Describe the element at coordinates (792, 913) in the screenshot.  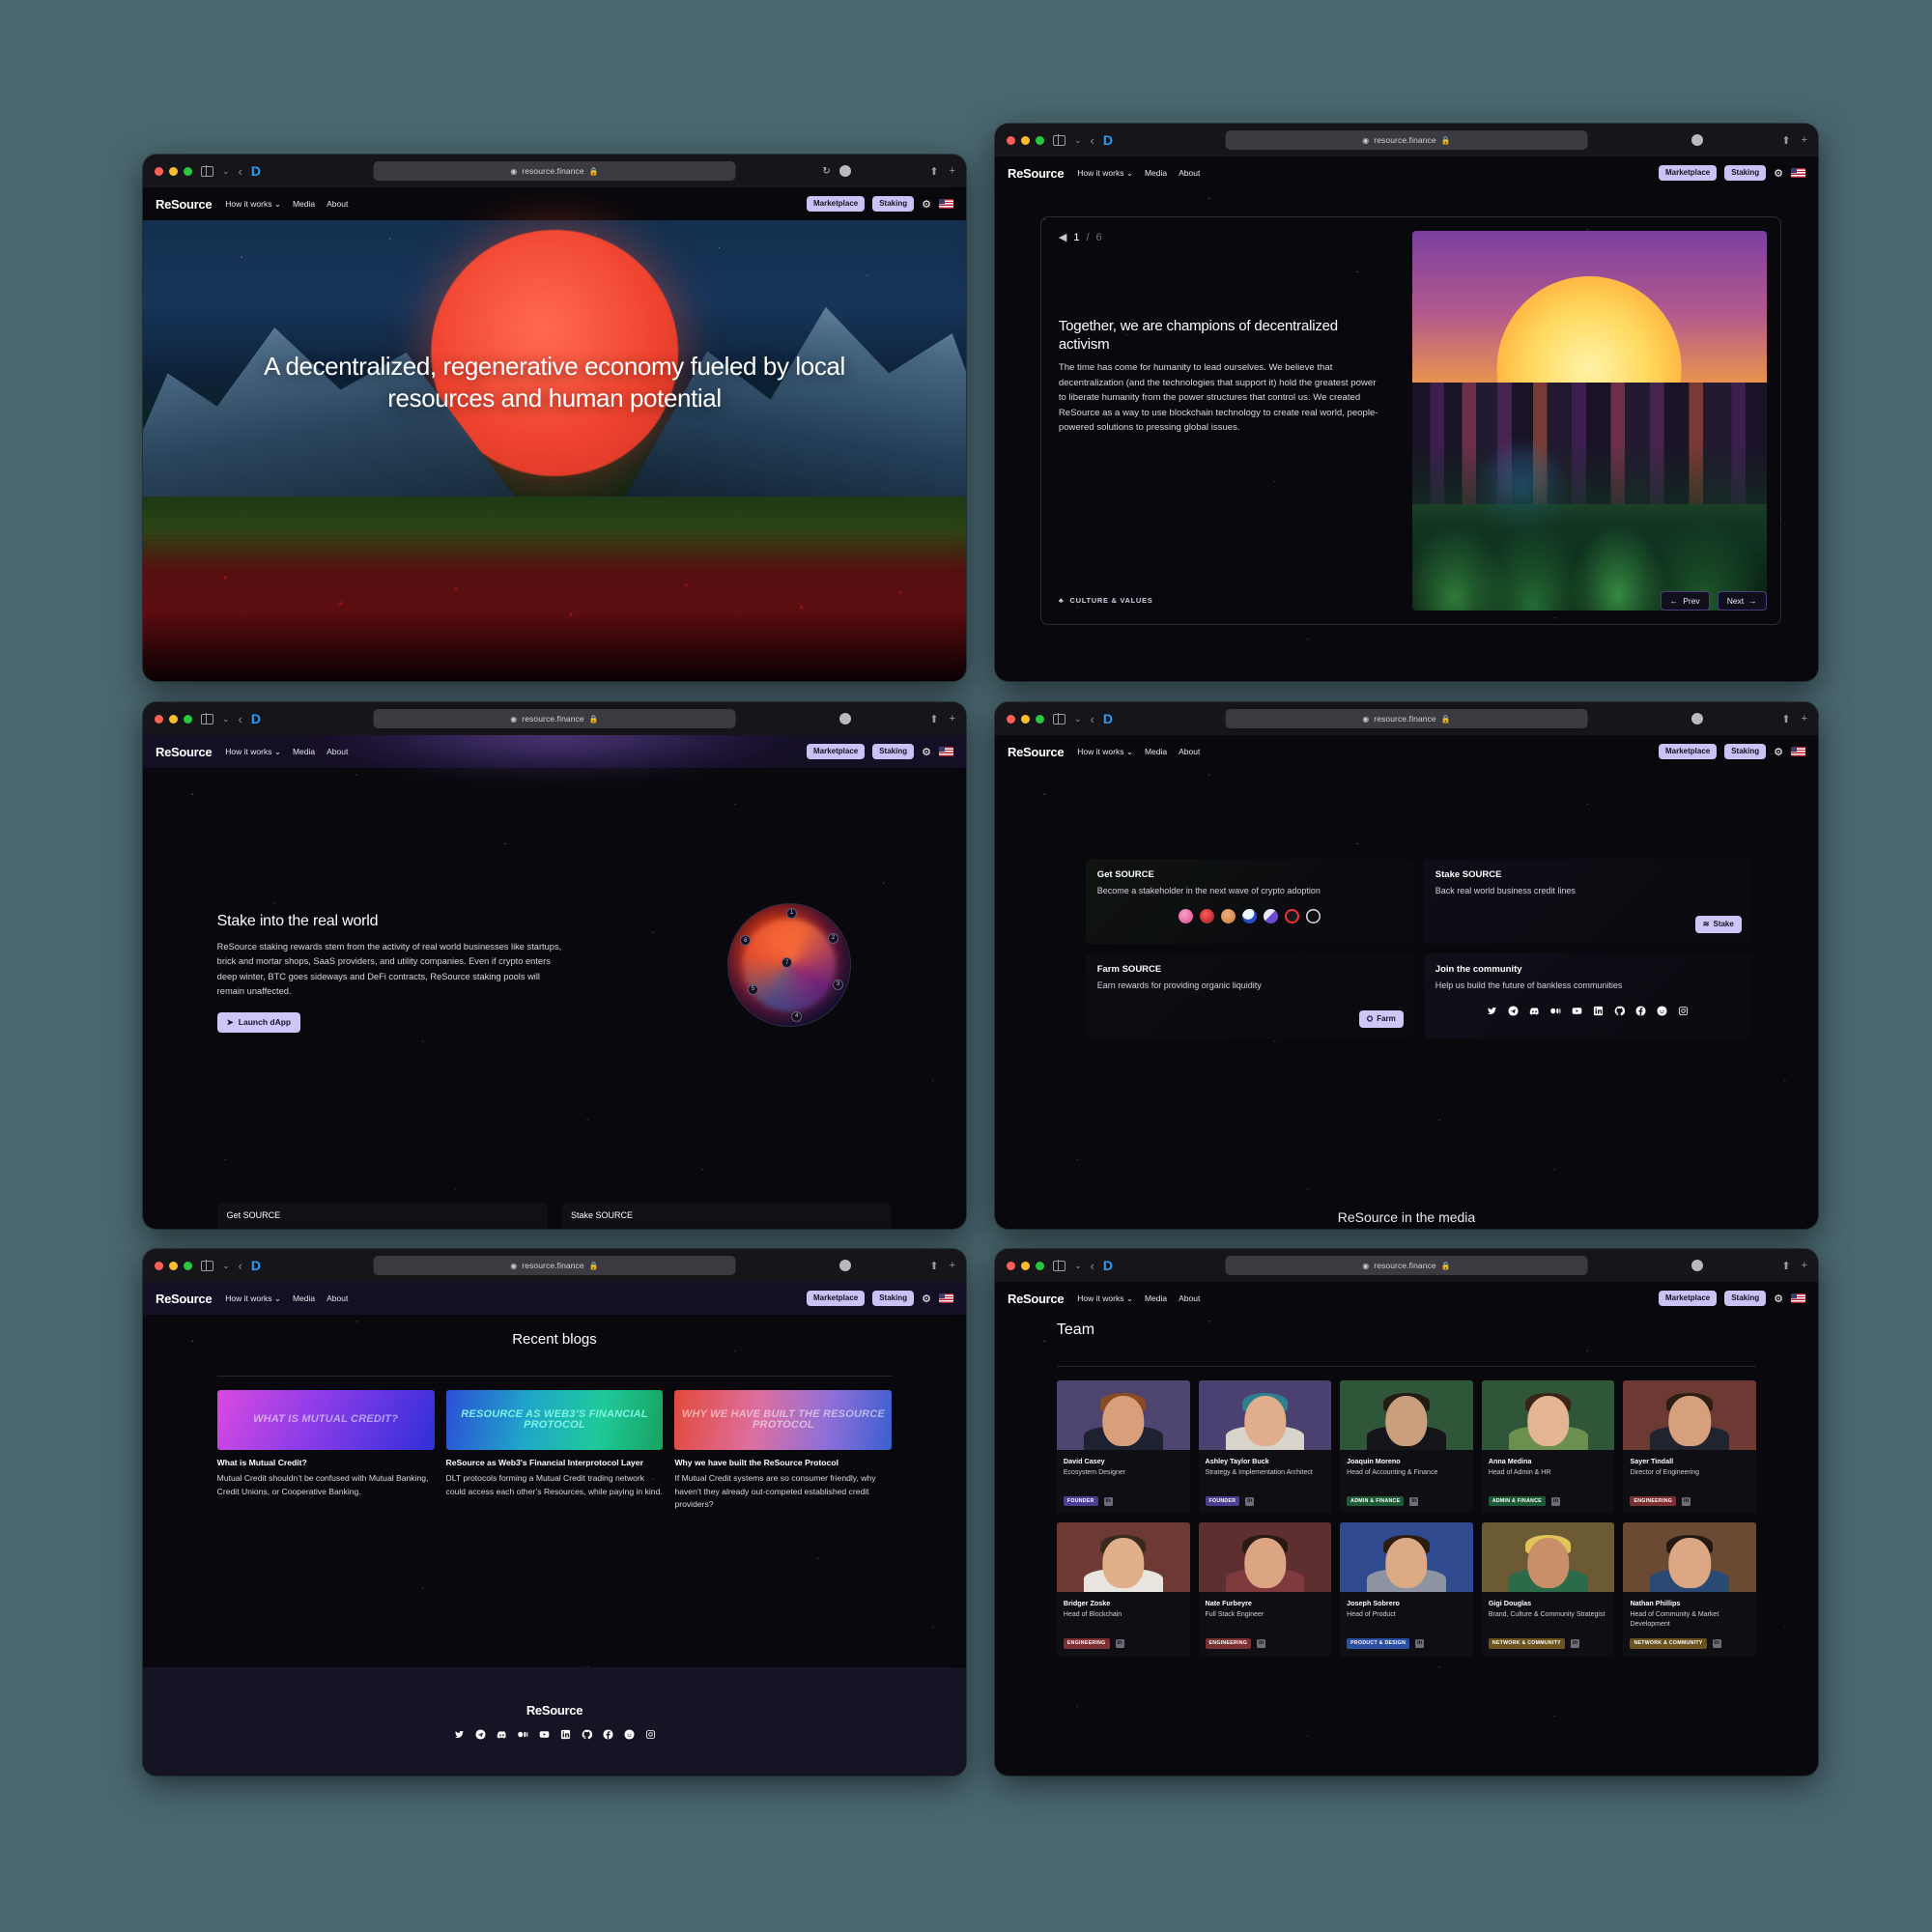
I see `orb-node: 1` at that location.